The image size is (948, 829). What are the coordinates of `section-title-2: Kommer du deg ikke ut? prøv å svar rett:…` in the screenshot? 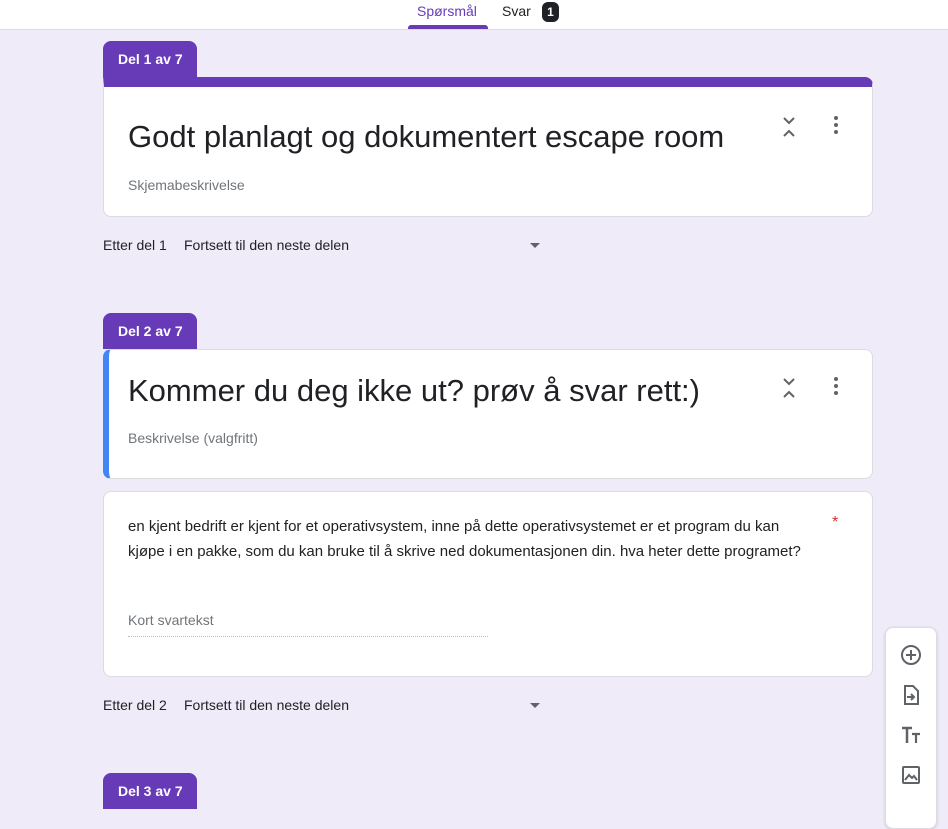 It's located at (414, 391).